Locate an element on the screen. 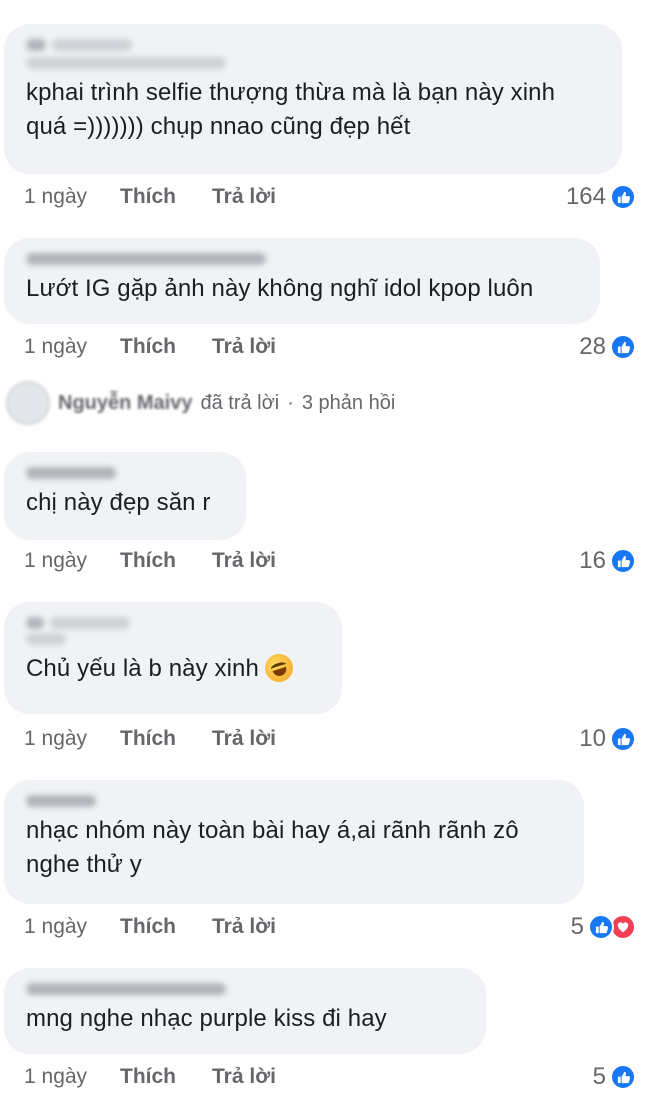 The height and width of the screenshot is (1096, 650). reaction-count: 16 is located at coordinates (592, 560).